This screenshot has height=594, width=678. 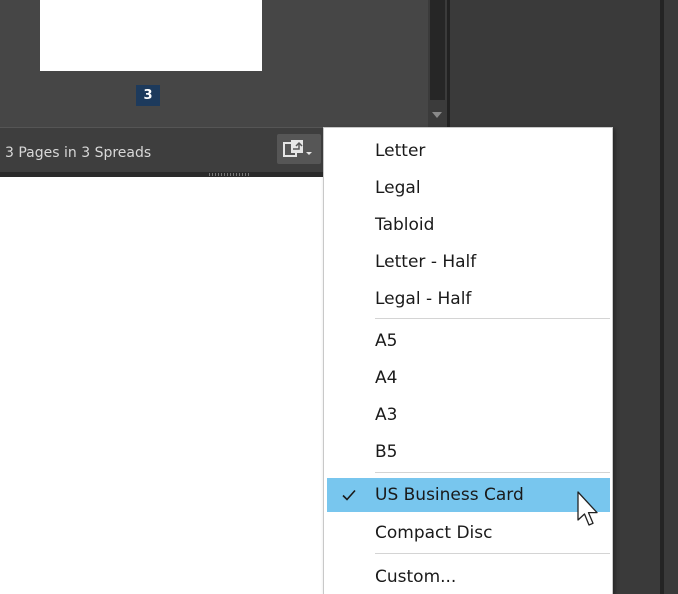 I want to click on mouse-pointer-icon, so click(x=587, y=508).